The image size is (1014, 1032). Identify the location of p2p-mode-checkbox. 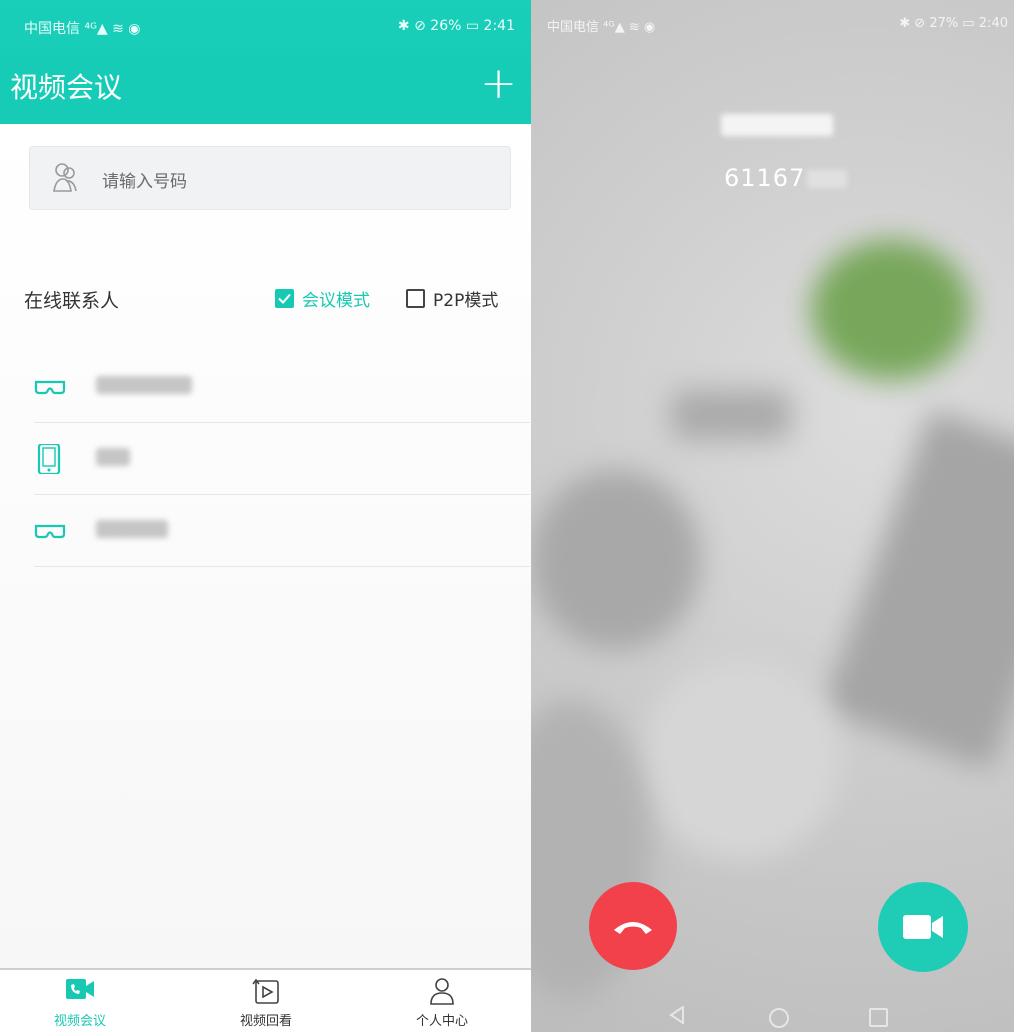
(415, 298).